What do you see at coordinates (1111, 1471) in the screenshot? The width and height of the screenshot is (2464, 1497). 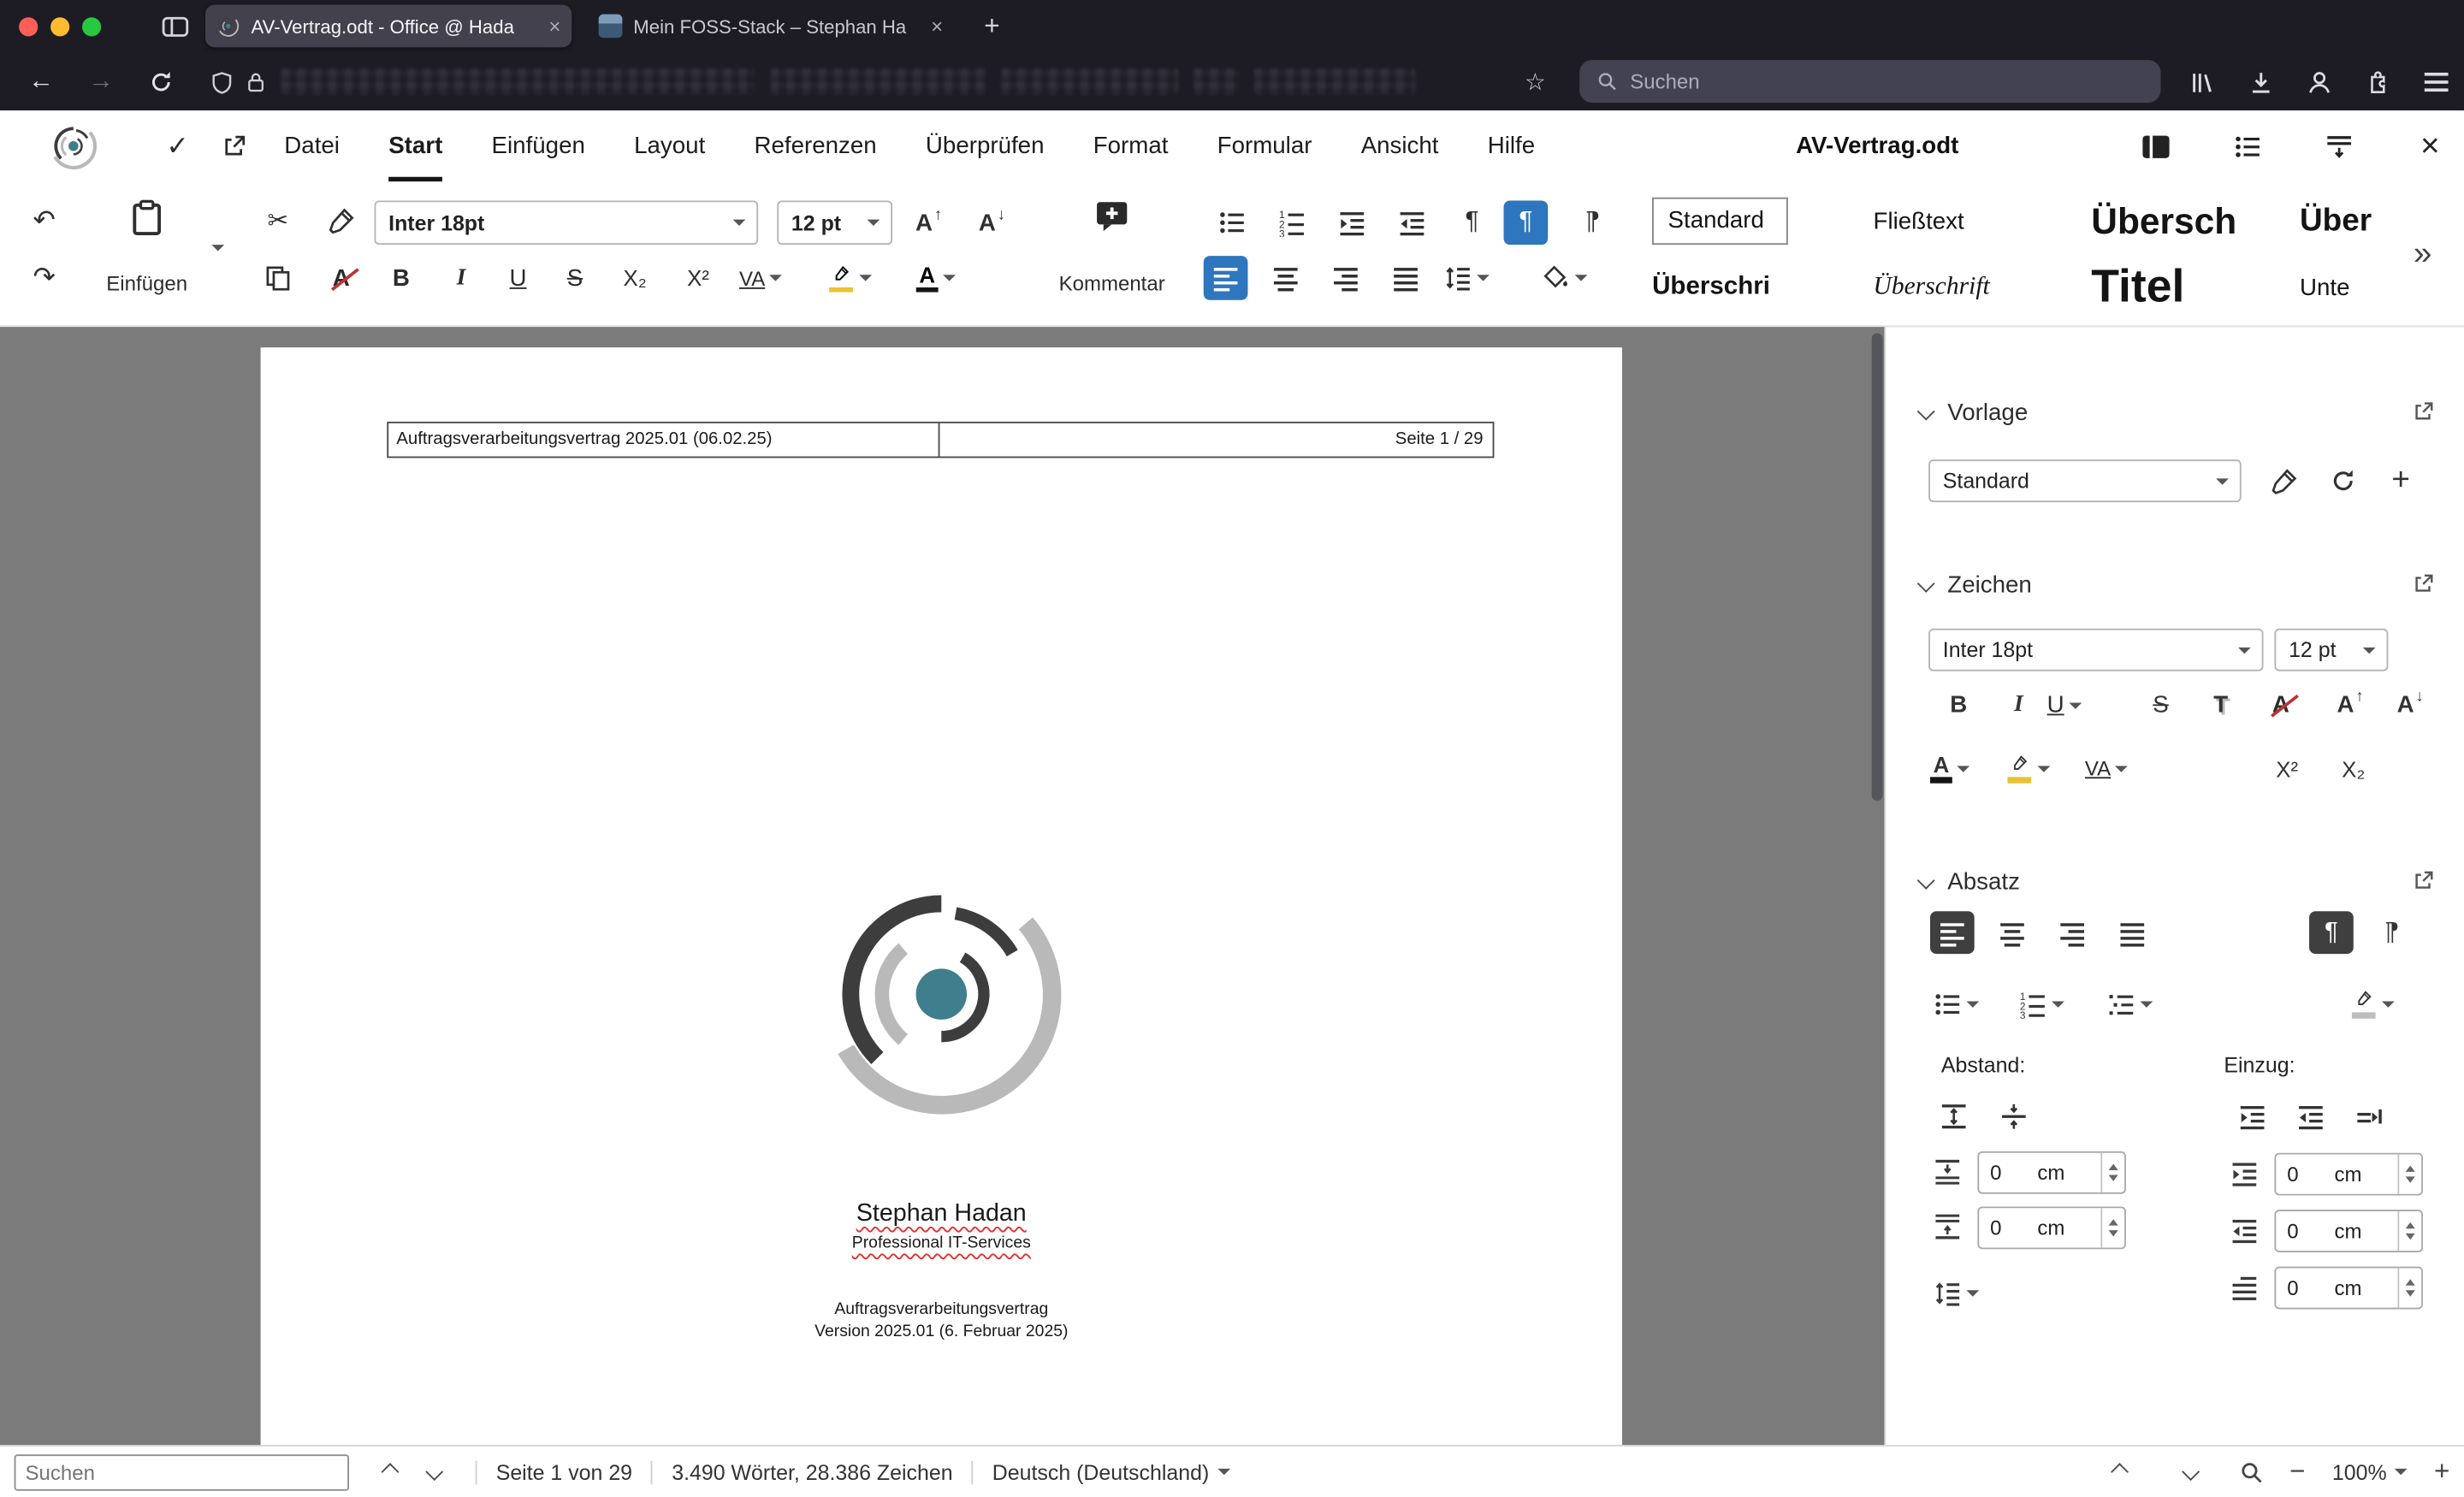 I see `language-selector: Deutsch (Deutschland)` at bounding box center [1111, 1471].